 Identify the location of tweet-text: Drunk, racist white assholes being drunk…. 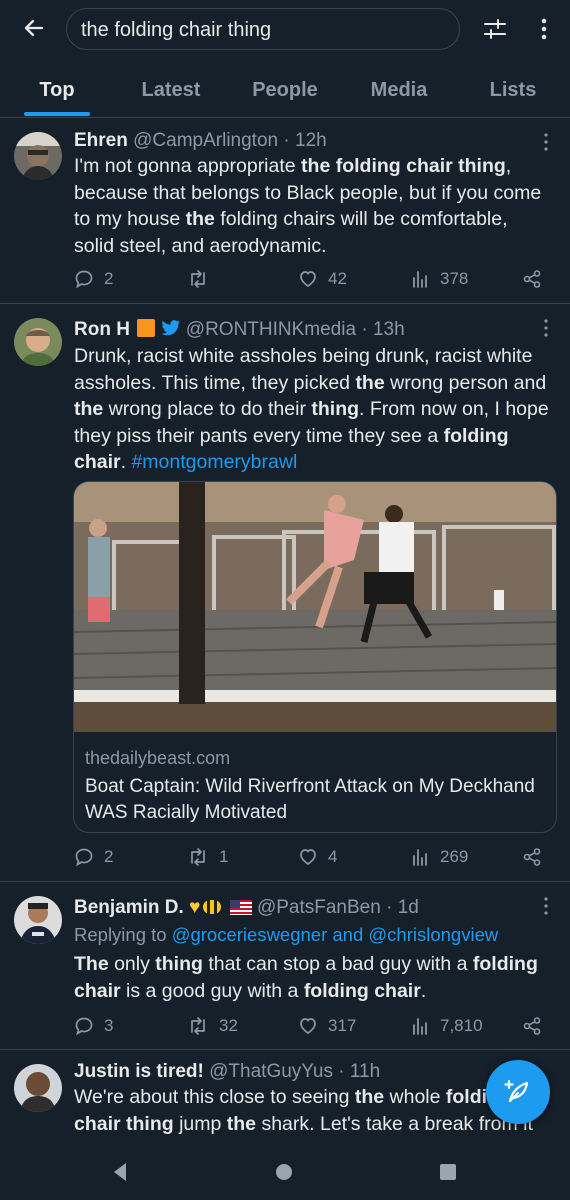
(313, 409).